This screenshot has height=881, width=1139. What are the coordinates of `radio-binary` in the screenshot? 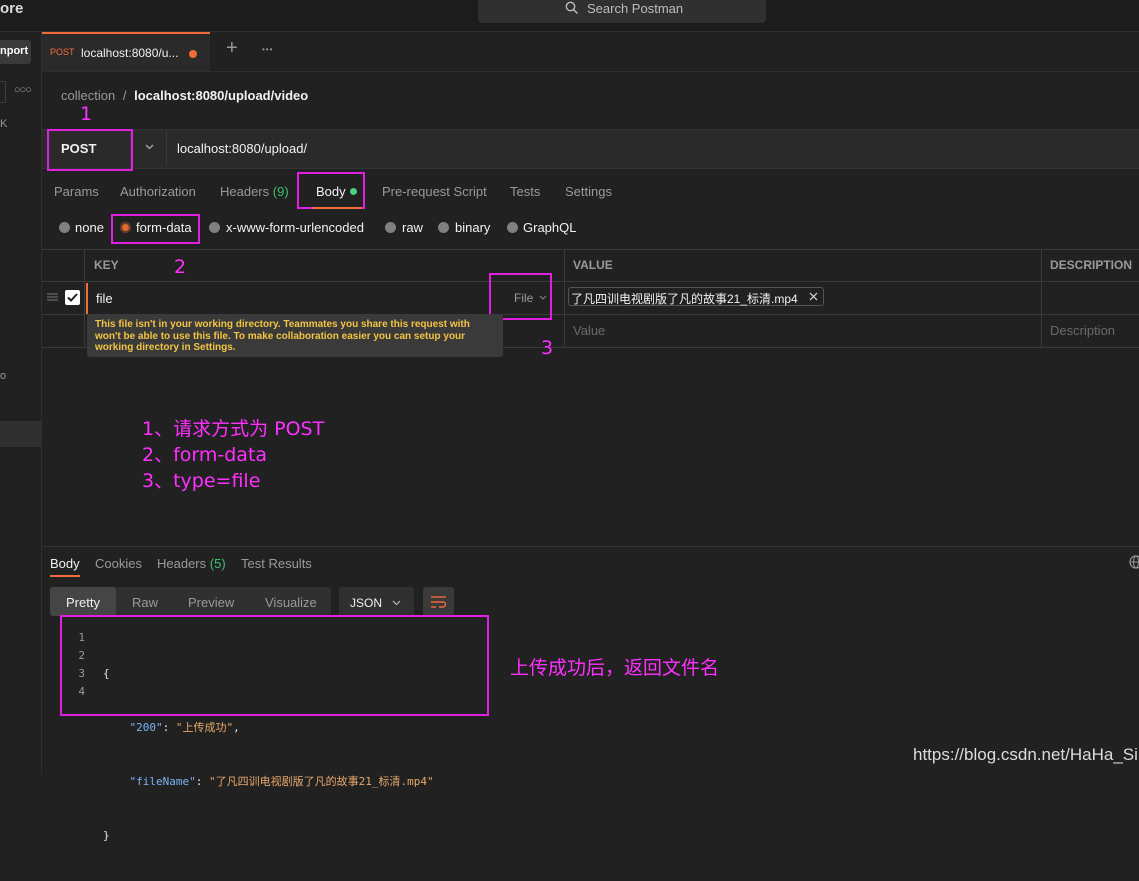 It's located at (443, 227).